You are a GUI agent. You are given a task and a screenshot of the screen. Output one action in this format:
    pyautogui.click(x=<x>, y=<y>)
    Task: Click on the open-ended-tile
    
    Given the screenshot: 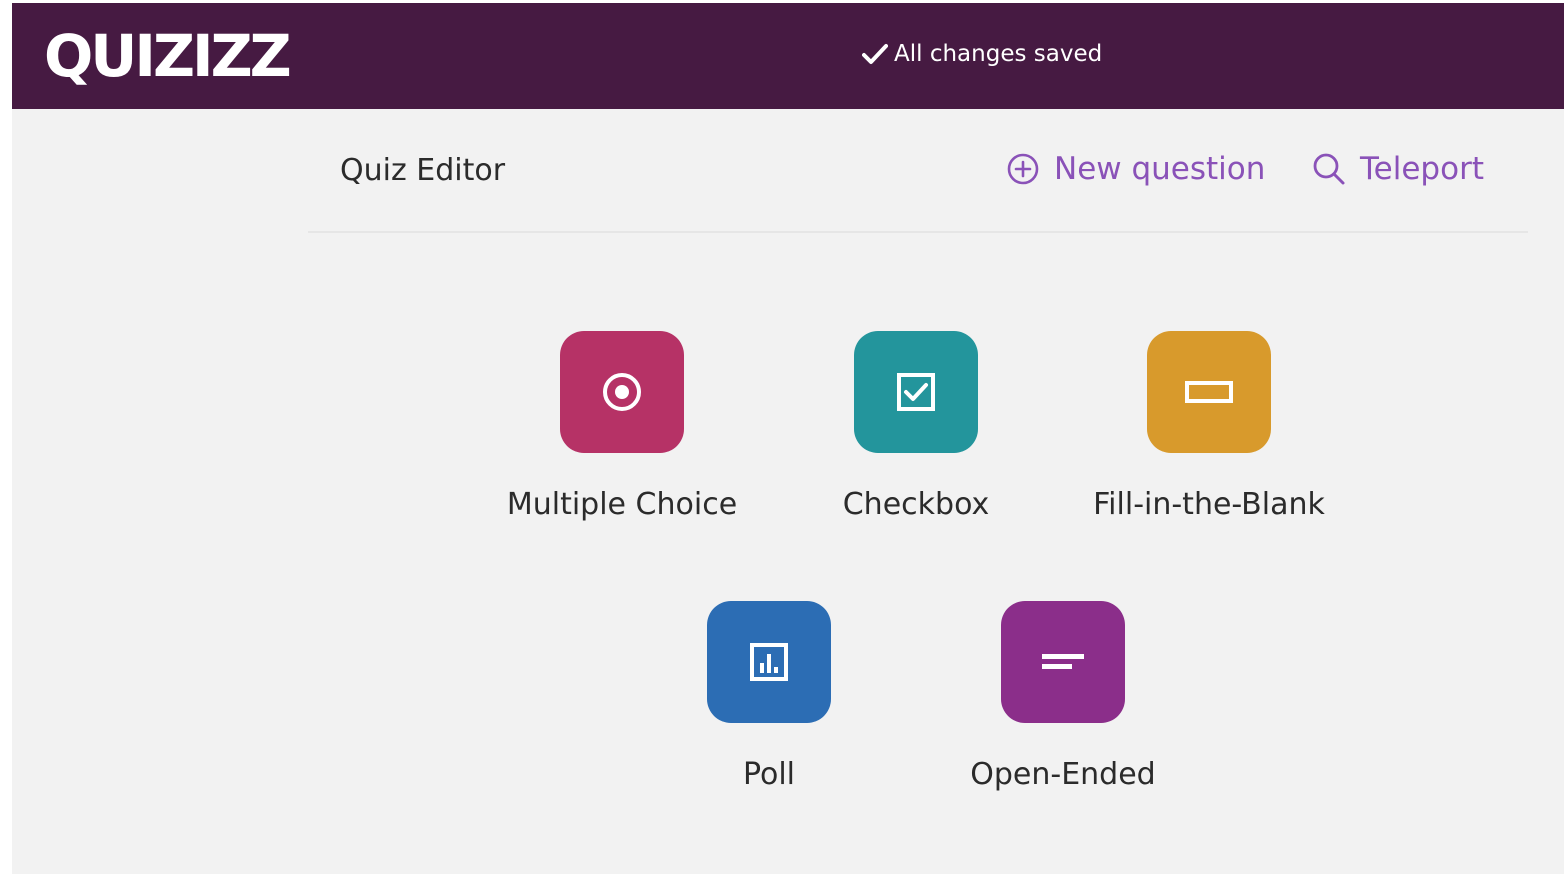 What is the action you would take?
    pyautogui.click(x=1063, y=662)
    